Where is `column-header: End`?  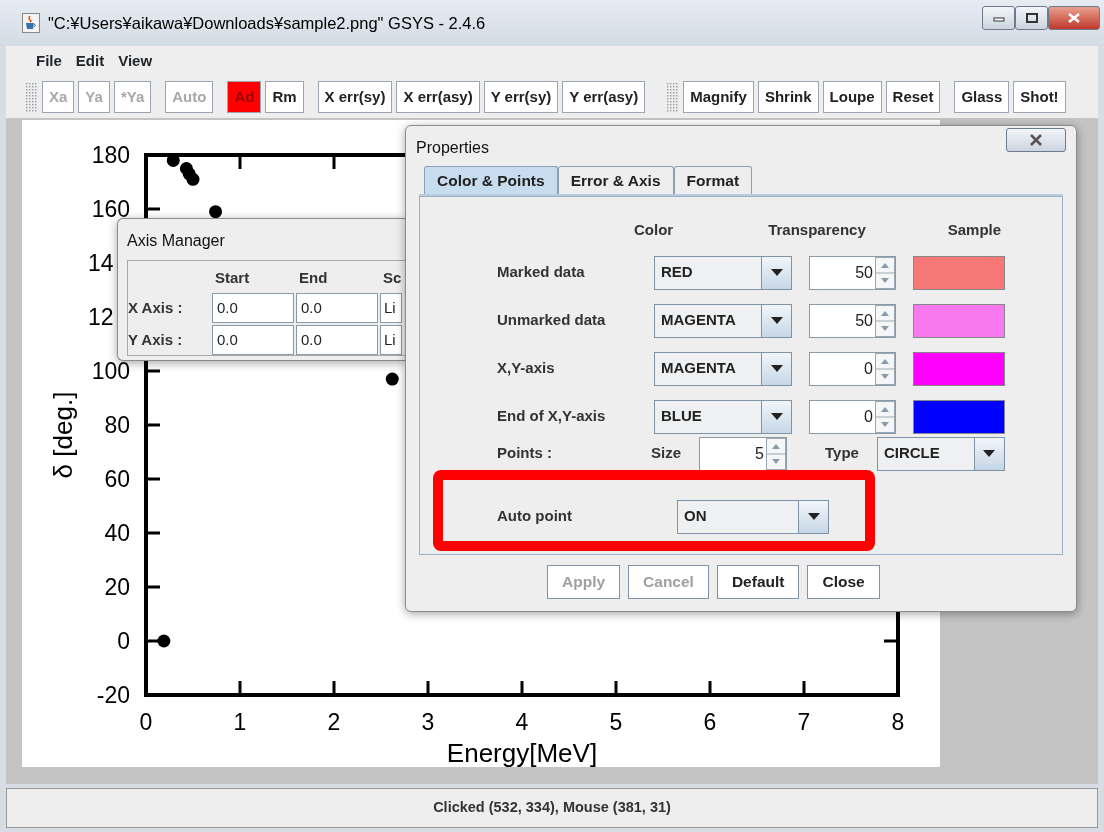 column-header: End is located at coordinates (313, 278).